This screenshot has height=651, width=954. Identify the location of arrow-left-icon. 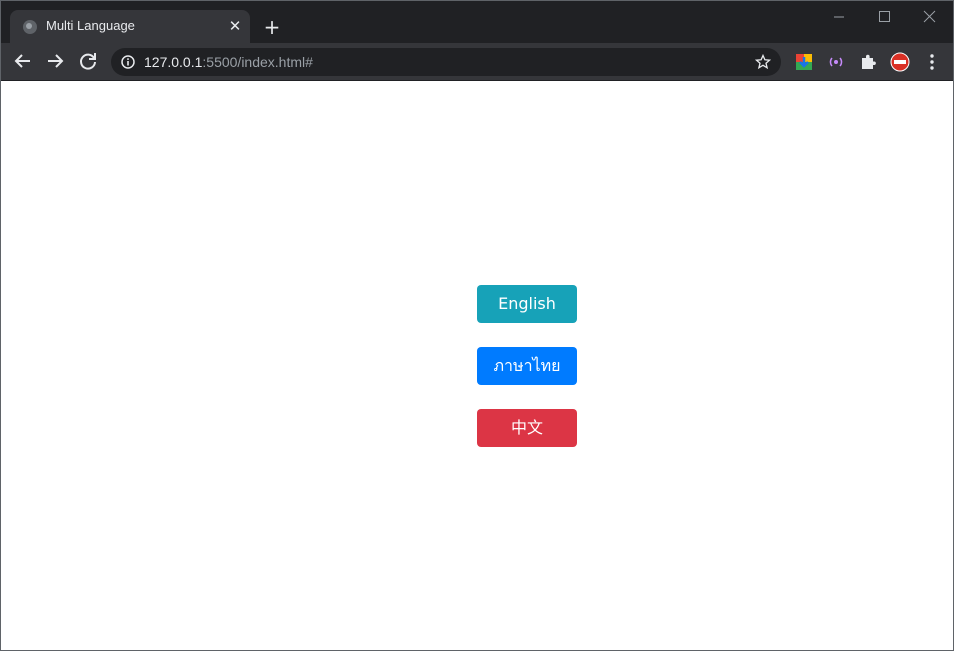
(23, 61).